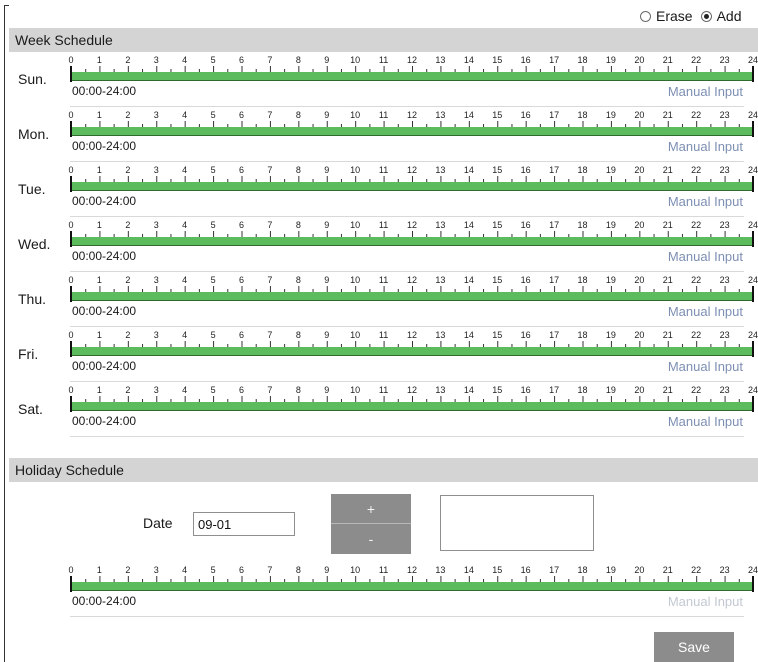 The image size is (758, 662). Describe the element at coordinates (99, 570) in the screenshot. I see `hour-tick-label: 1` at that location.